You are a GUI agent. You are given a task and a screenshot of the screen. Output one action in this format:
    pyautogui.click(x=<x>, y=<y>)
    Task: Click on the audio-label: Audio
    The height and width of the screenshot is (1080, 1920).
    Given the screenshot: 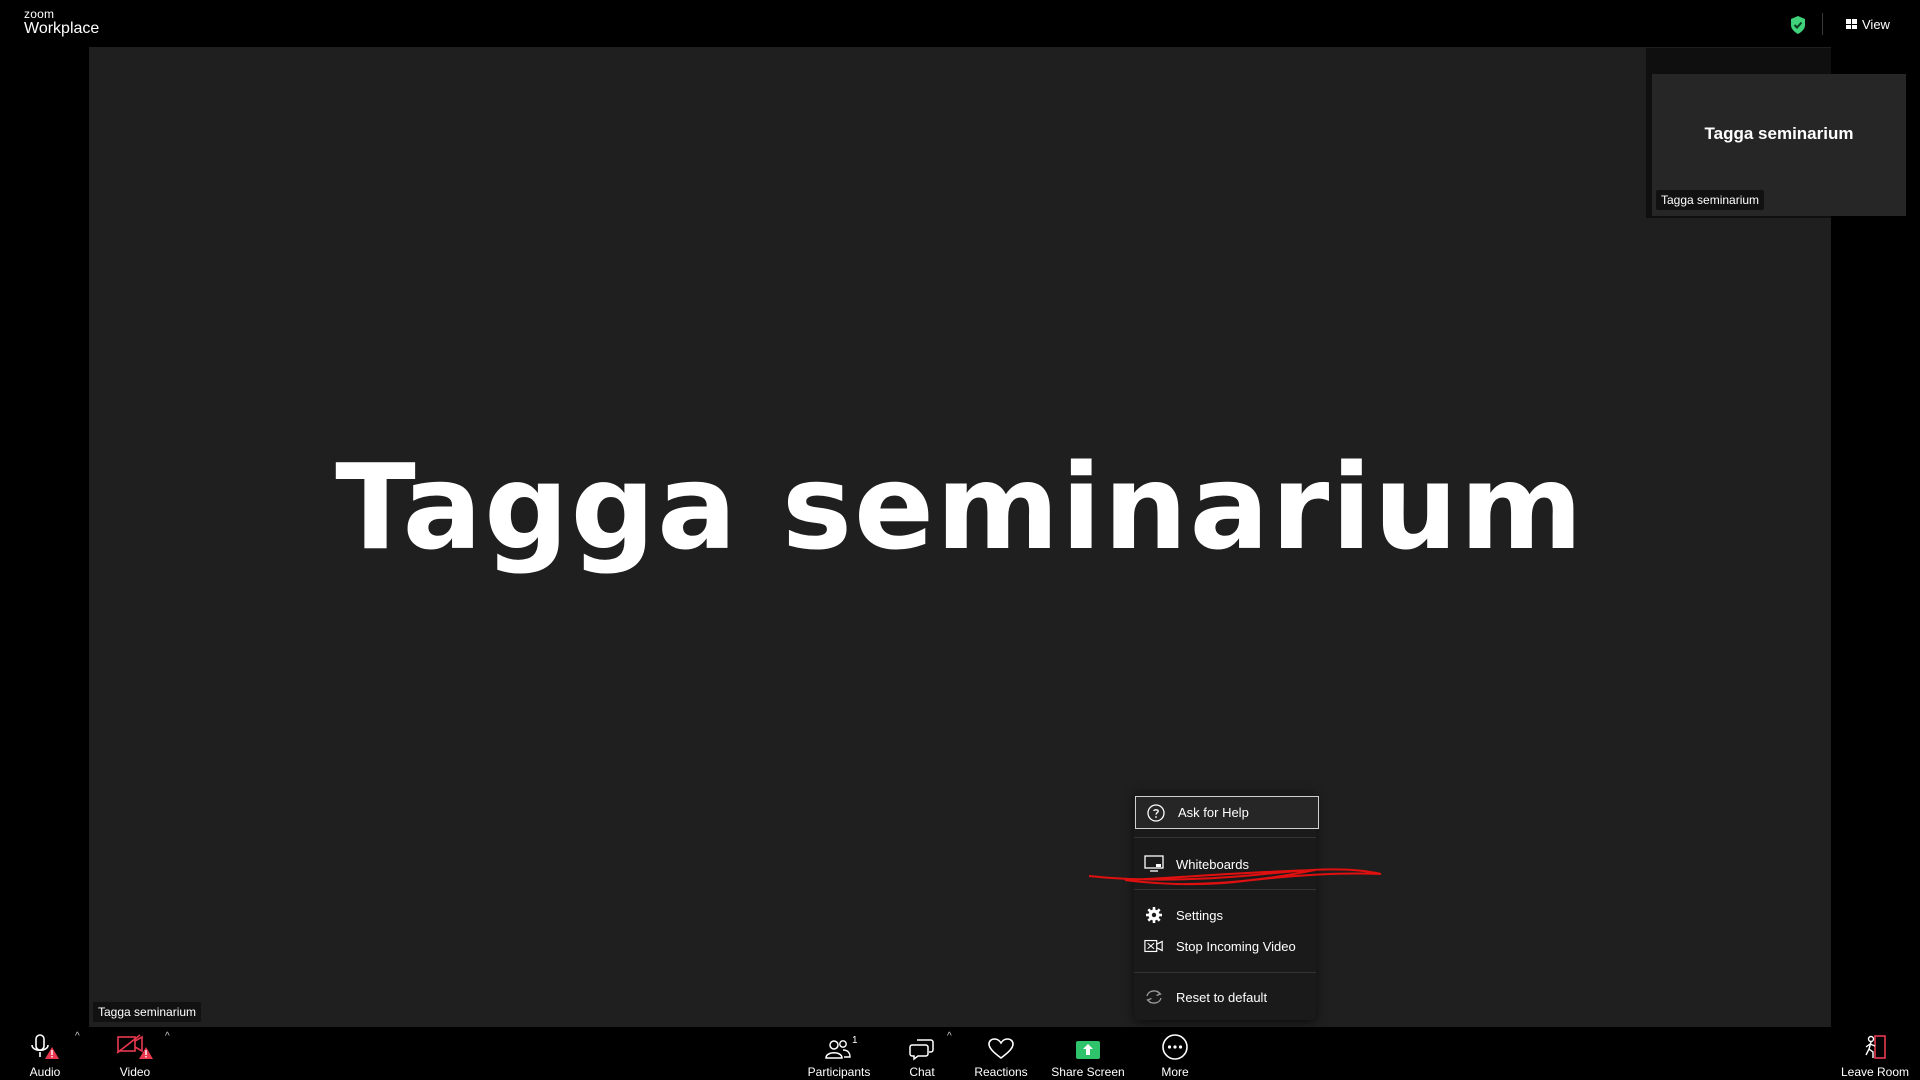 What is the action you would take?
    pyautogui.click(x=45, y=1072)
    